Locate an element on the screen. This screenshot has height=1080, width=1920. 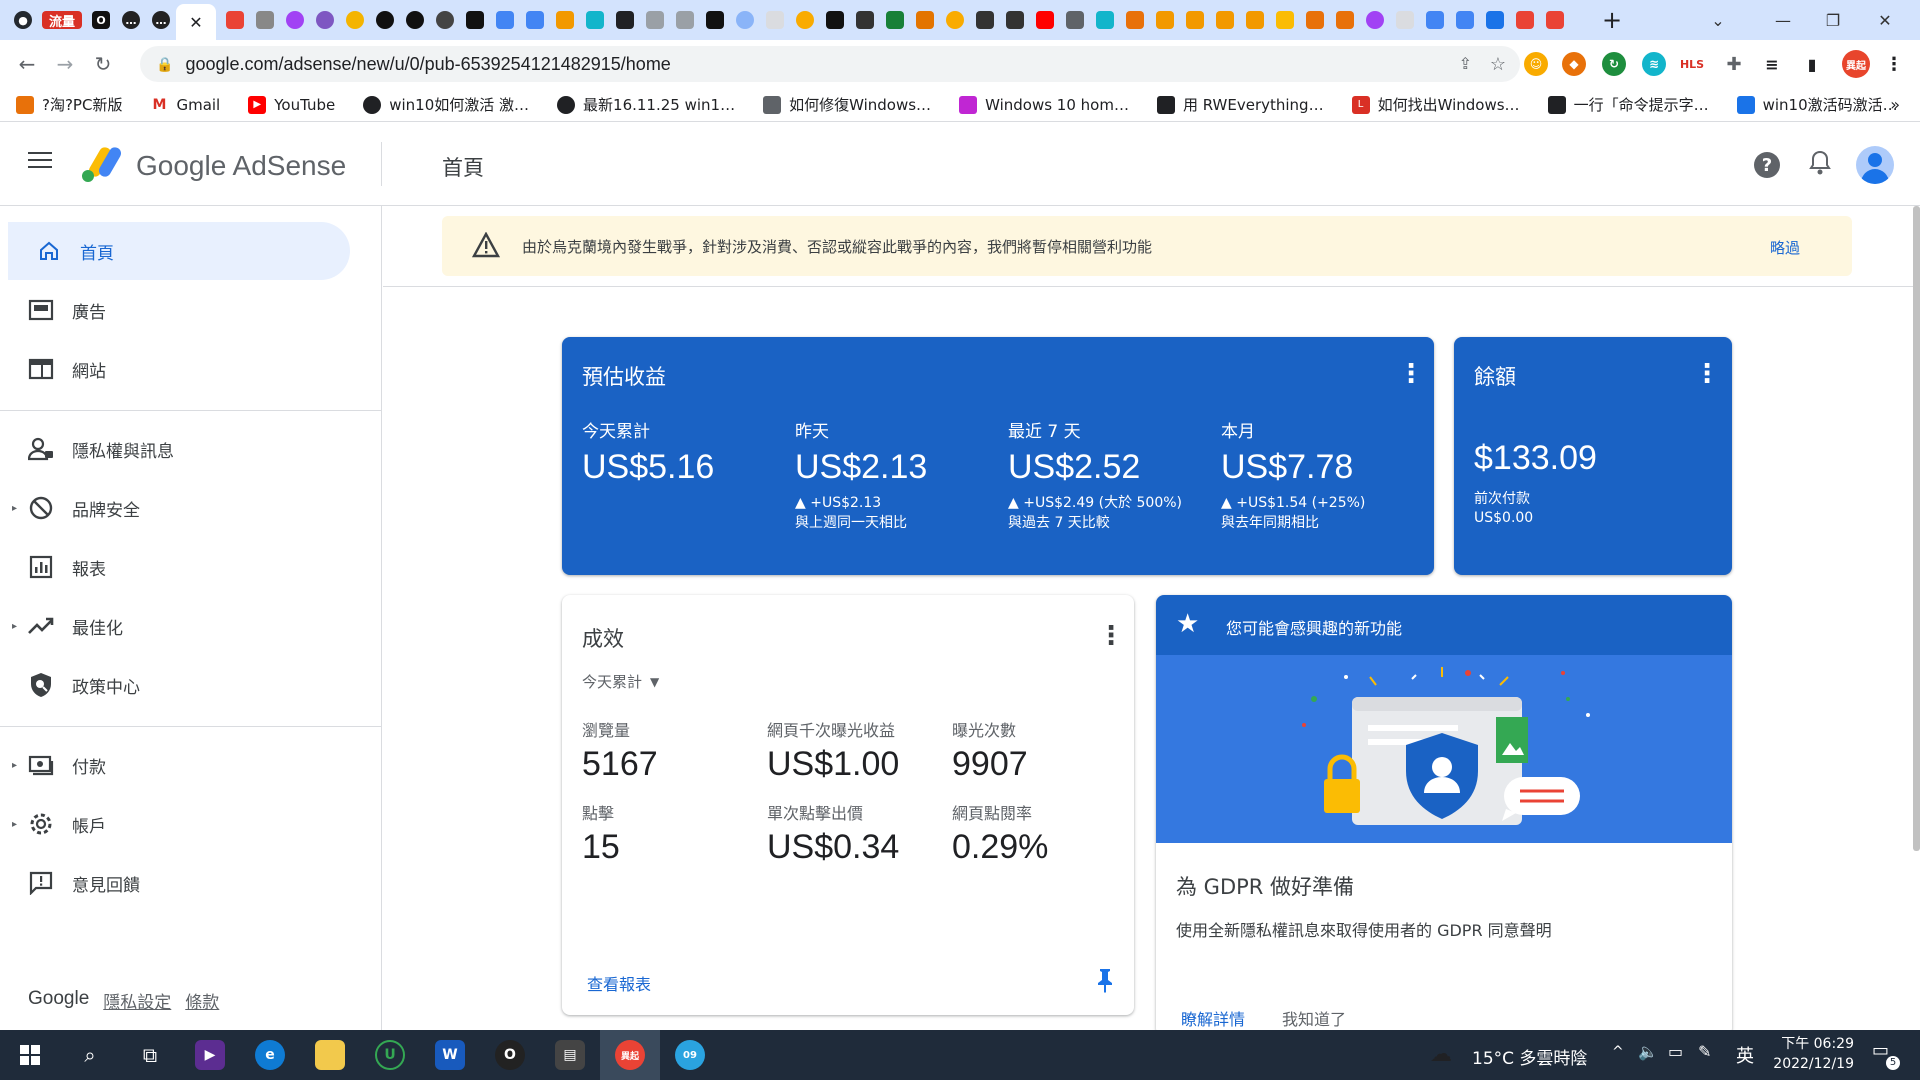
taskbar-app is located at coordinates (330, 1055).